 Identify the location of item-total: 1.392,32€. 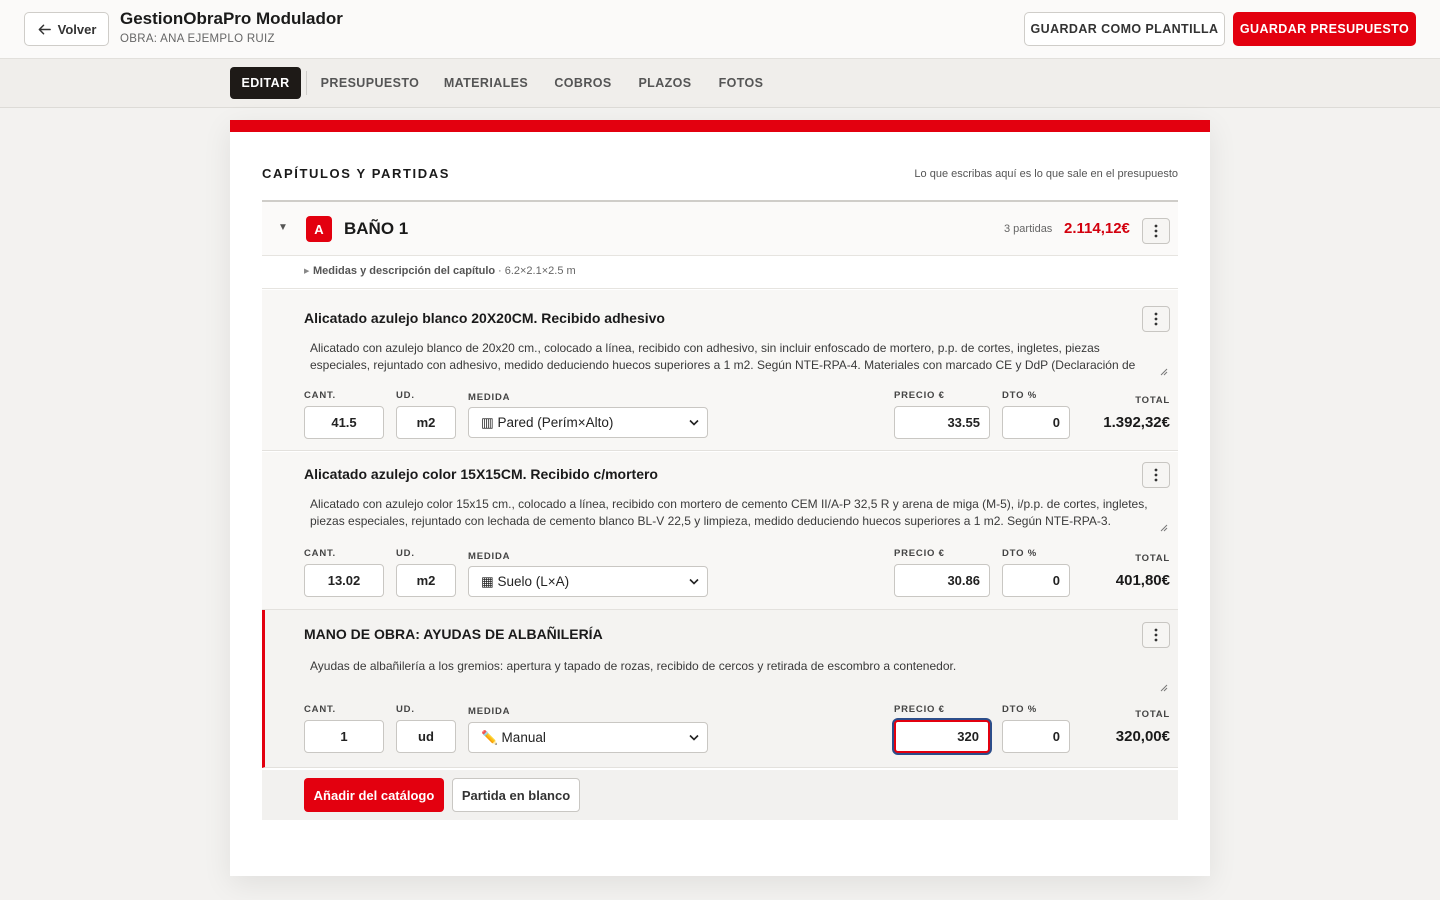
(1136, 422).